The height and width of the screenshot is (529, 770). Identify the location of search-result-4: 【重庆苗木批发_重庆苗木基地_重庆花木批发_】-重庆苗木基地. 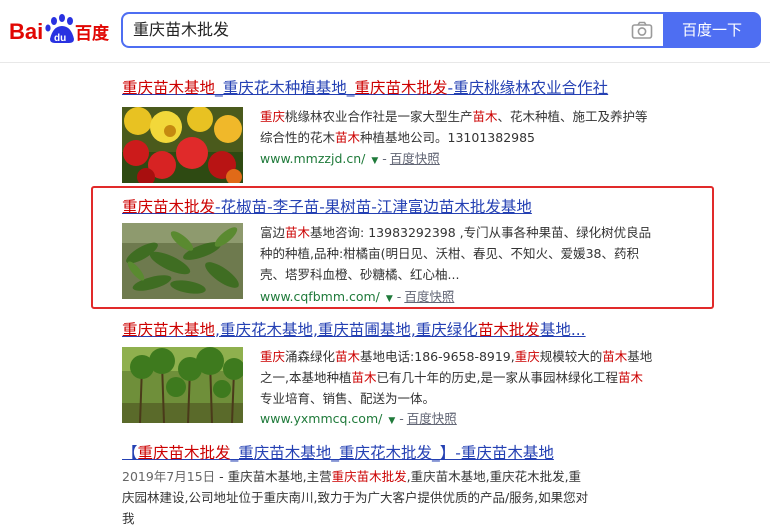
(338, 453).